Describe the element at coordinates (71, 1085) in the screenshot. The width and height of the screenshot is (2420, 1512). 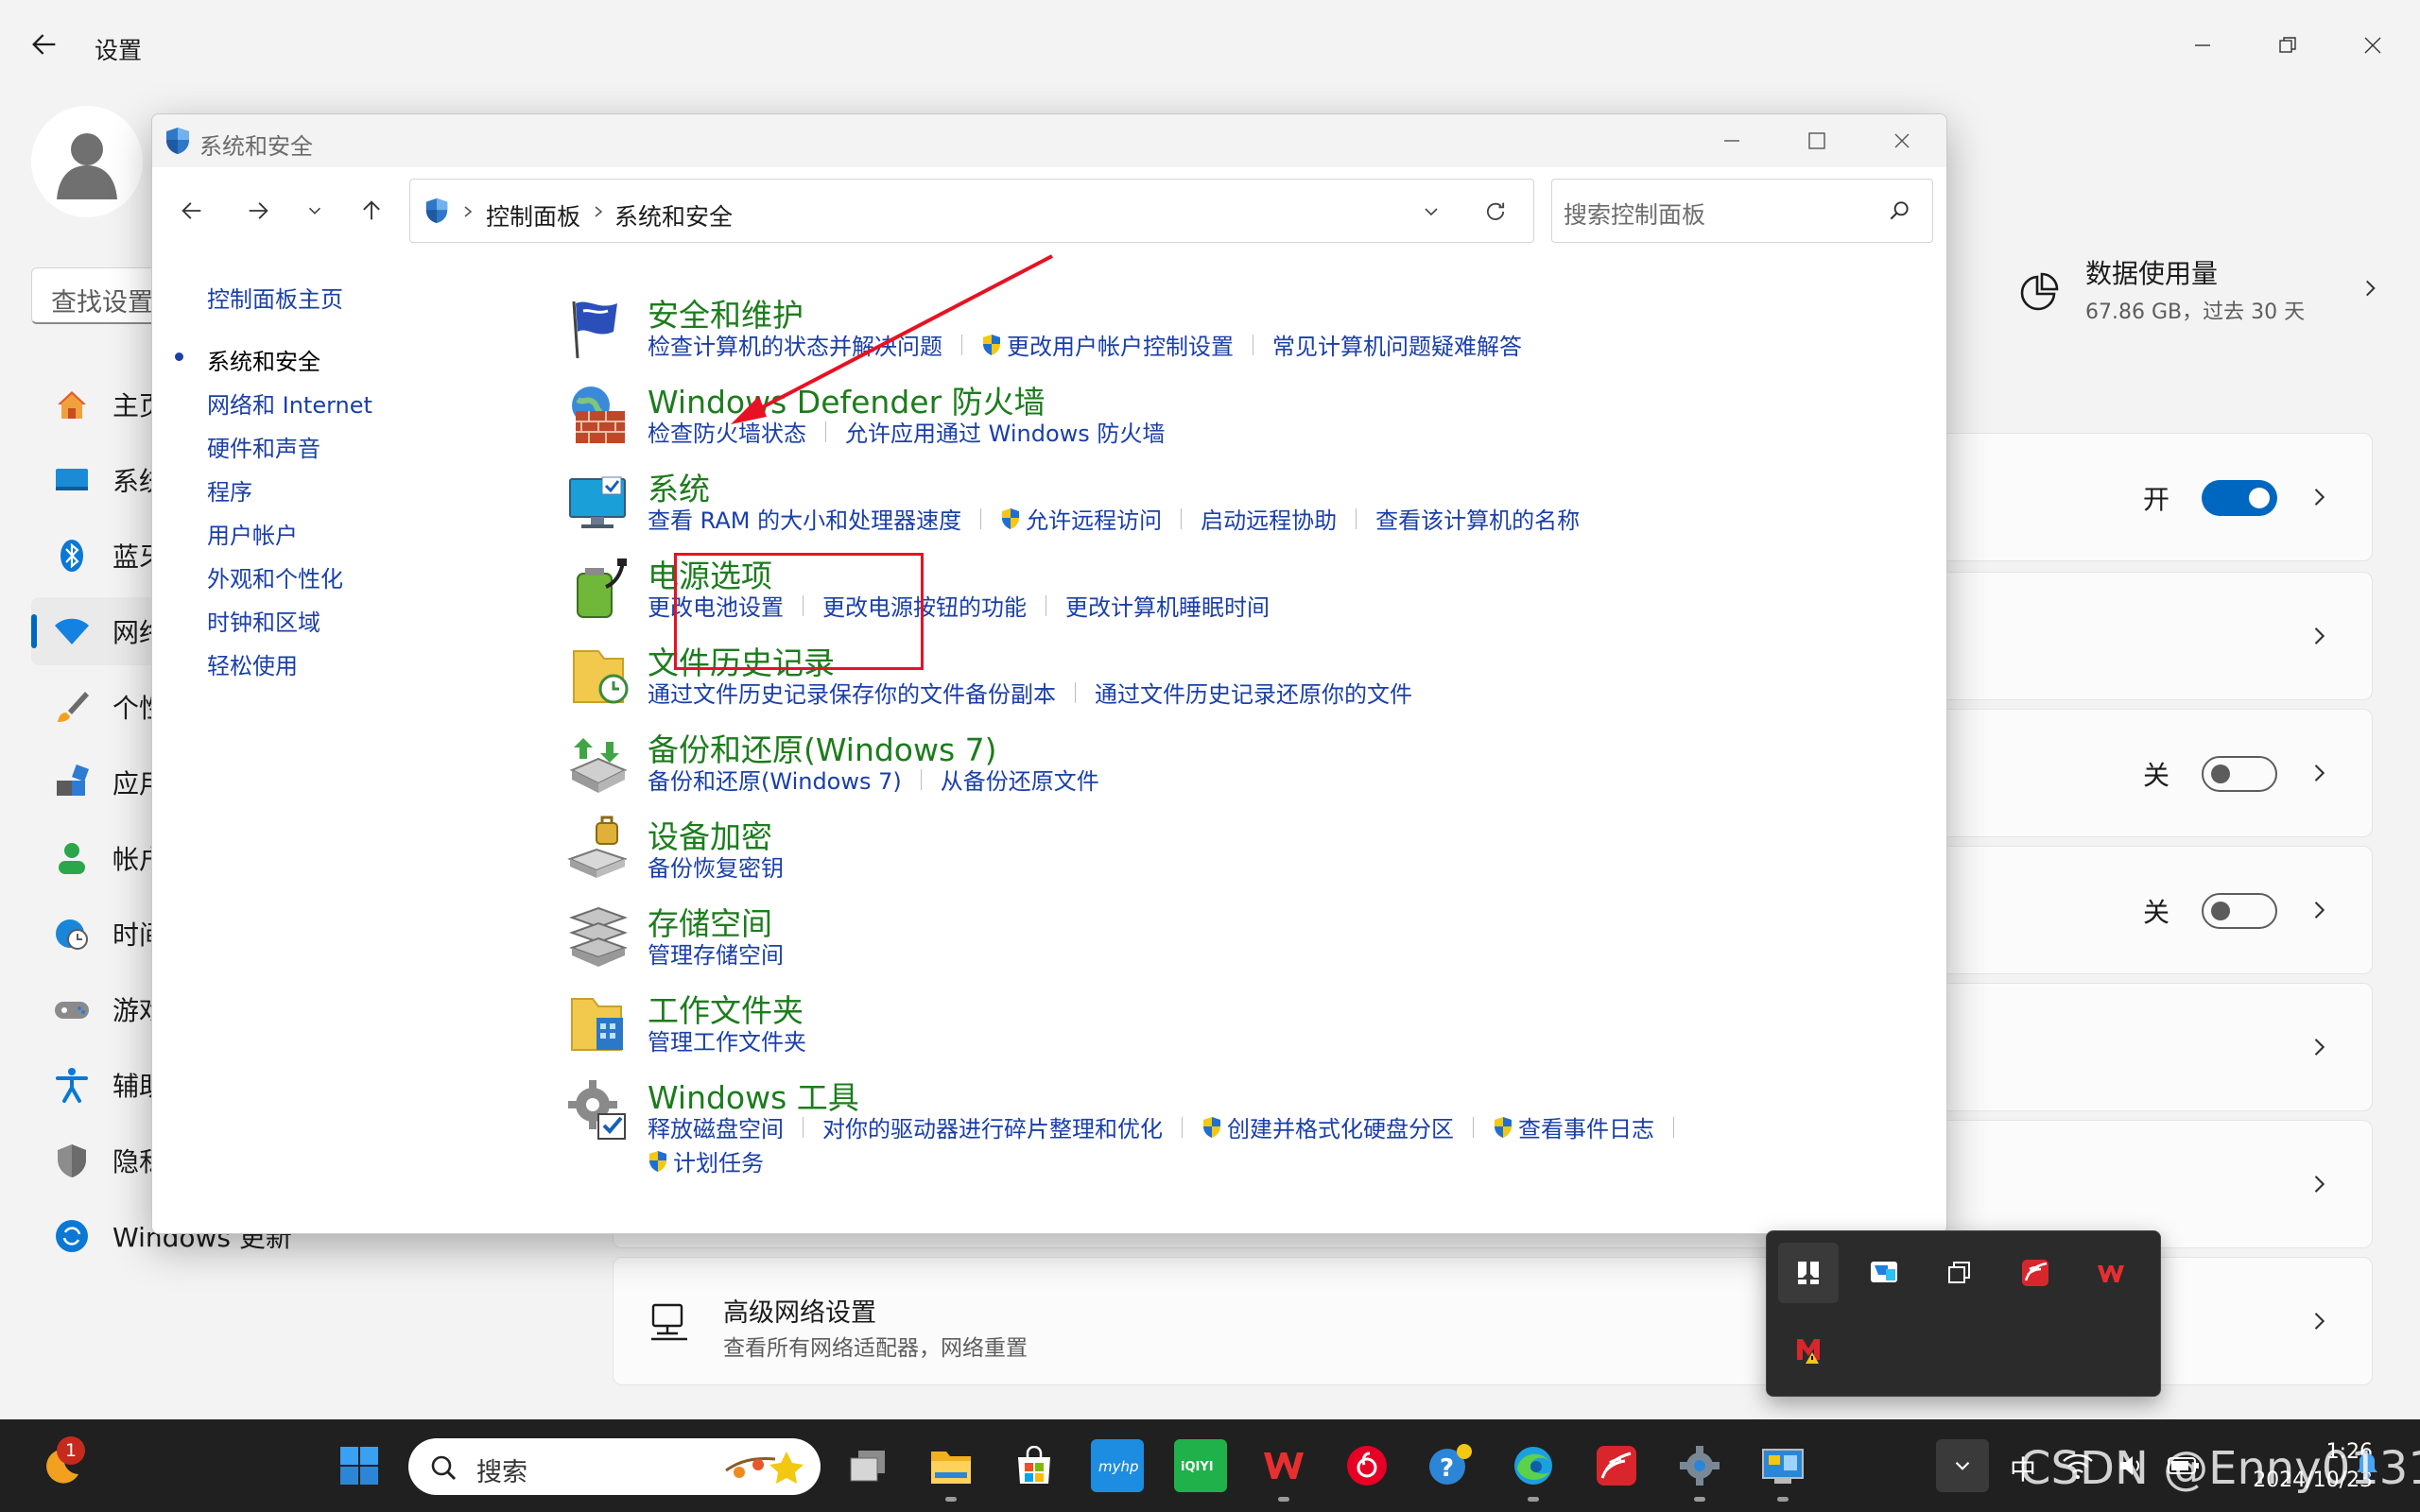
I see `accessibility-icon` at that location.